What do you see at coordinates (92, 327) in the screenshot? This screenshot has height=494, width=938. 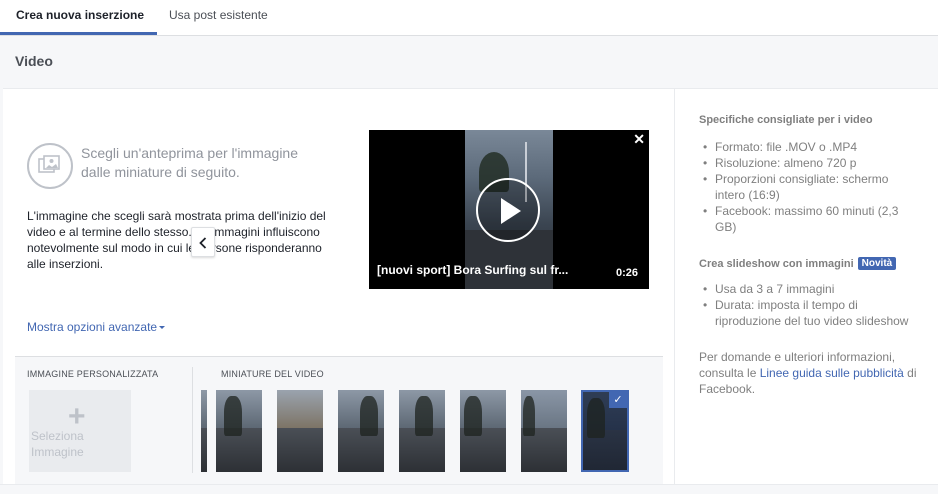 I see `show-advanced-options-label: Mostra opzioni avanzate` at bounding box center [92, 327].